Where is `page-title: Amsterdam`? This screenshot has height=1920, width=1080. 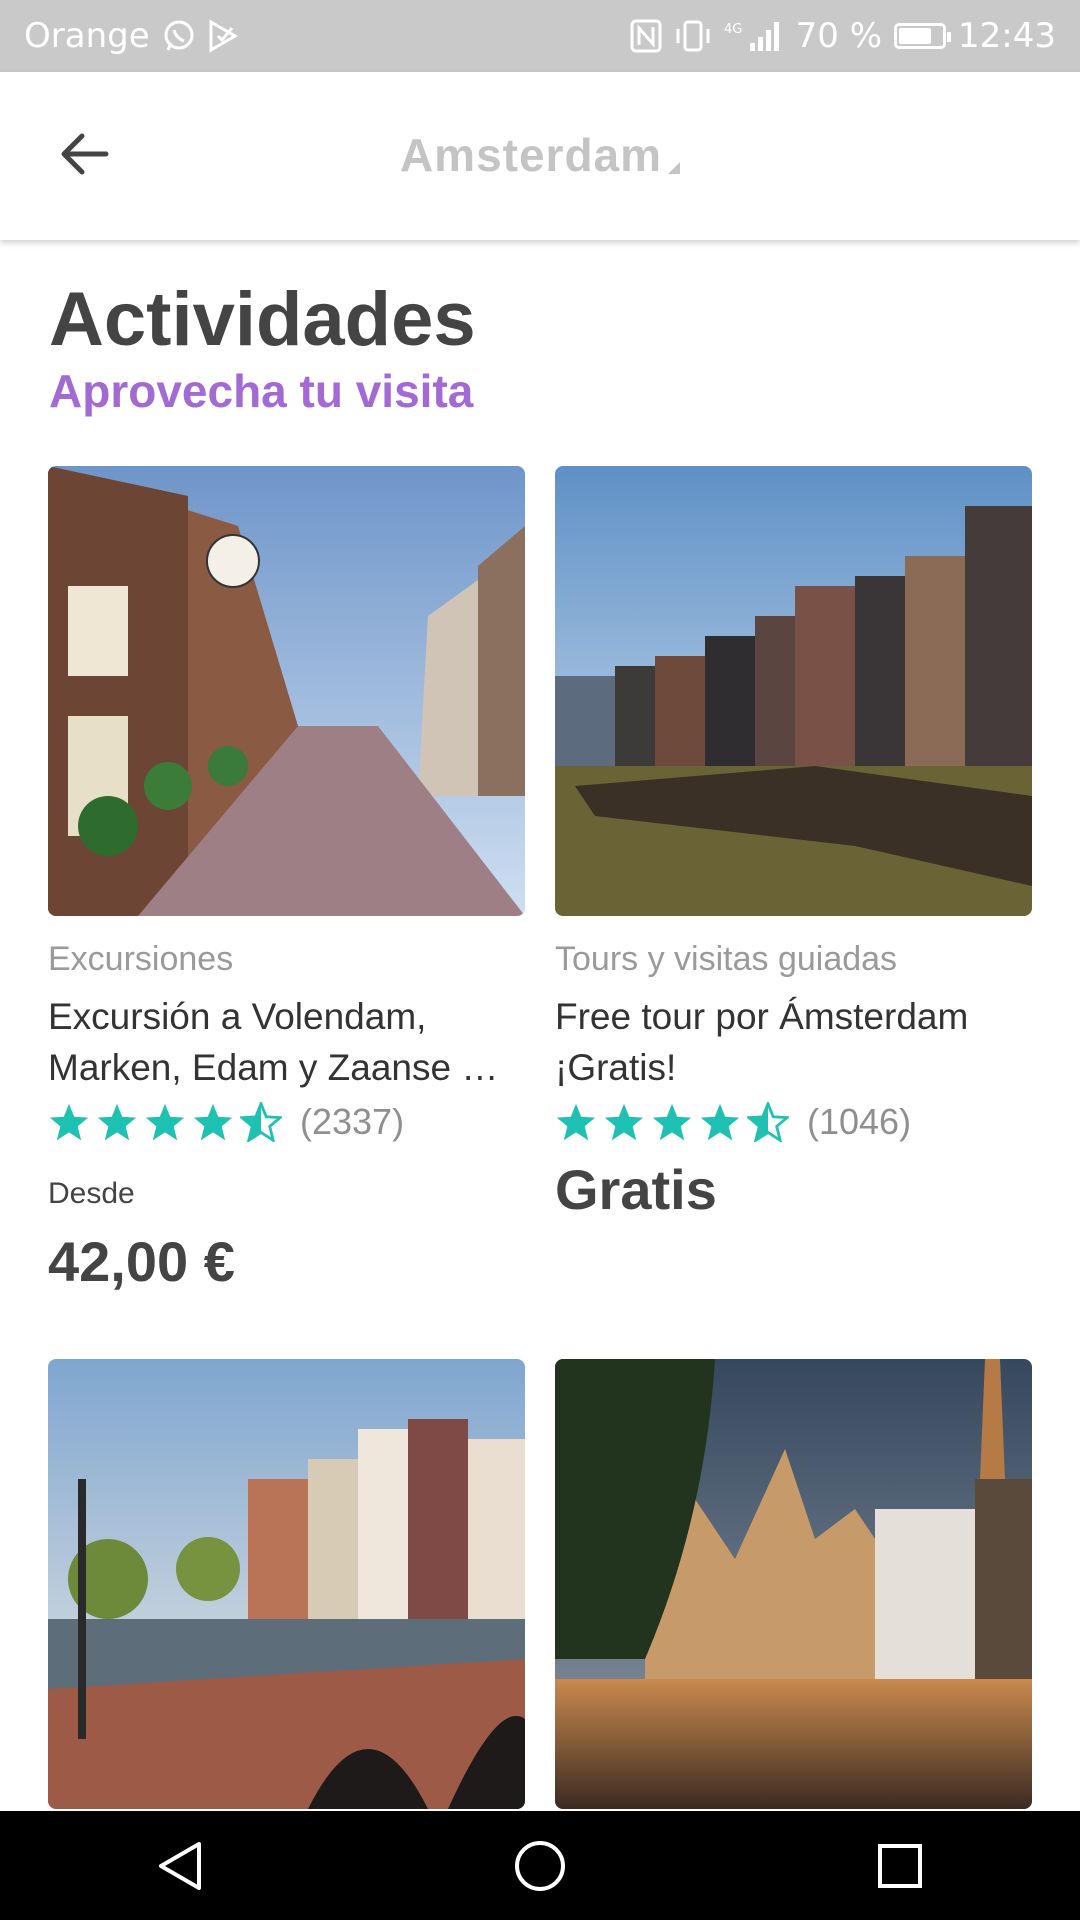
page-title: Amsterdam is located at coordinates (531, 155).